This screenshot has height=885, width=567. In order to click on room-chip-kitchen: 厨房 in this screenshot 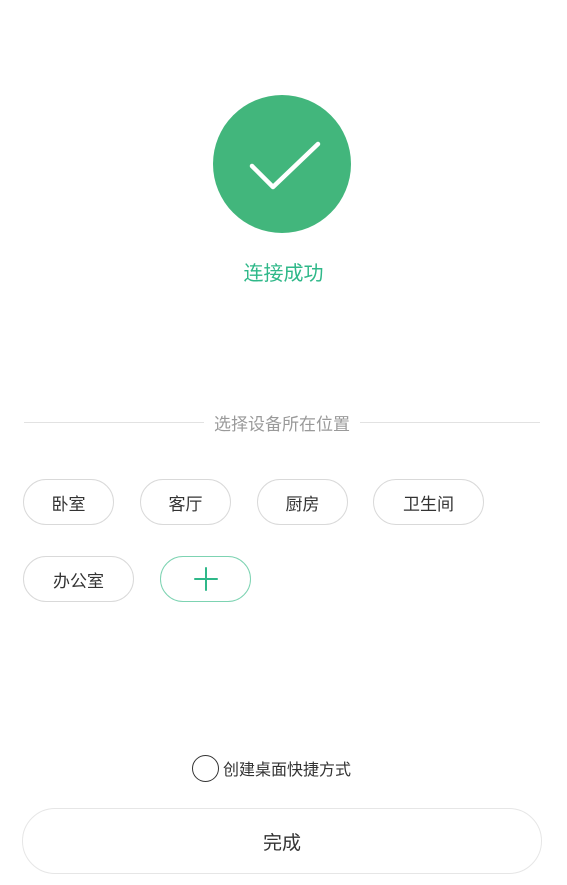, I will do `click(302, 502)`.